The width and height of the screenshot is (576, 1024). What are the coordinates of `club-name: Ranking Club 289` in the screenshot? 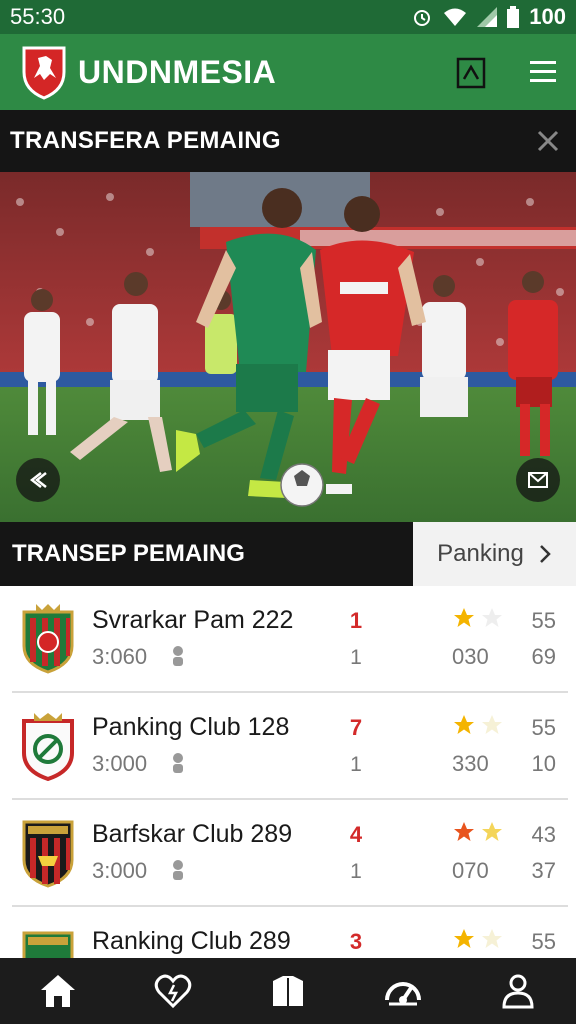 It's located at (191, 941).